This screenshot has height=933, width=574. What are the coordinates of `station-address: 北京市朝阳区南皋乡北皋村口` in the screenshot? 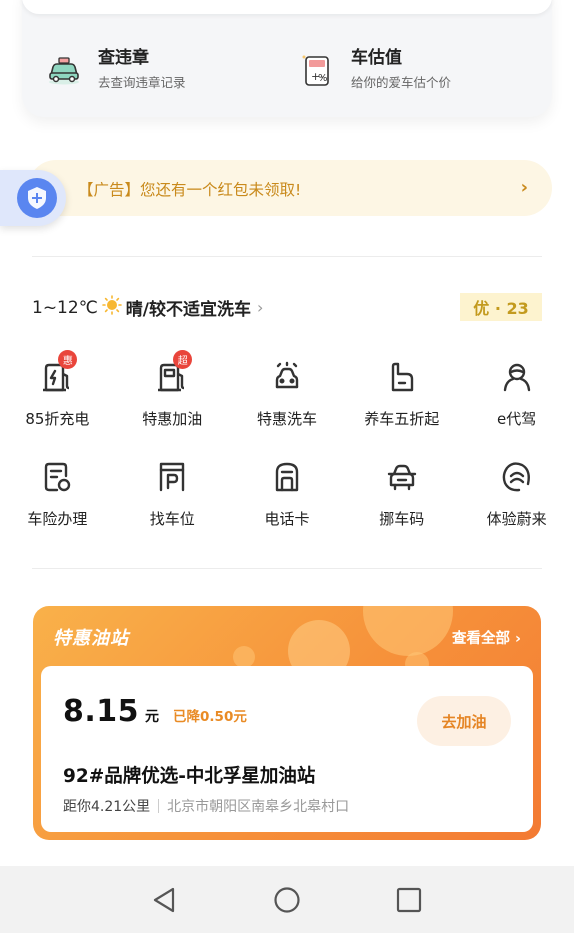 It's located at (258, 807).